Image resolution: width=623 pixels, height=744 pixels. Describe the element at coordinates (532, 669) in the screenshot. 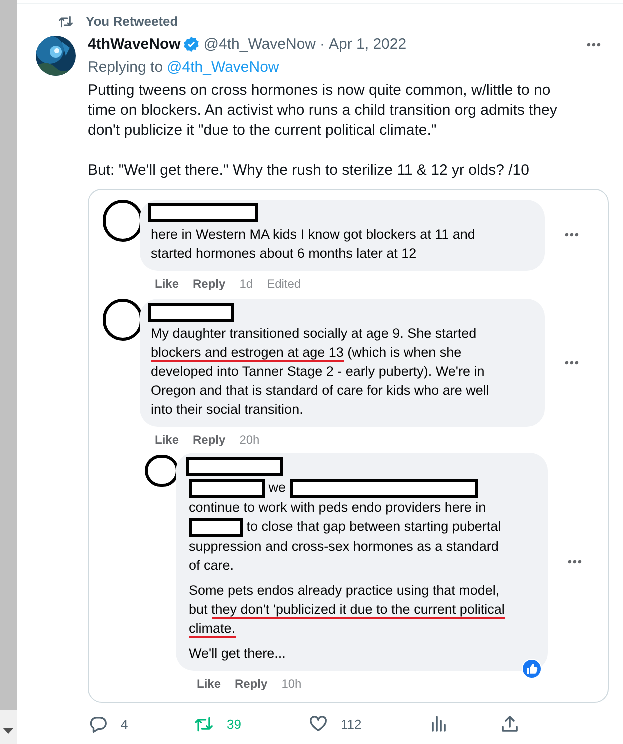

I see `like-reaction-icon` at that location.